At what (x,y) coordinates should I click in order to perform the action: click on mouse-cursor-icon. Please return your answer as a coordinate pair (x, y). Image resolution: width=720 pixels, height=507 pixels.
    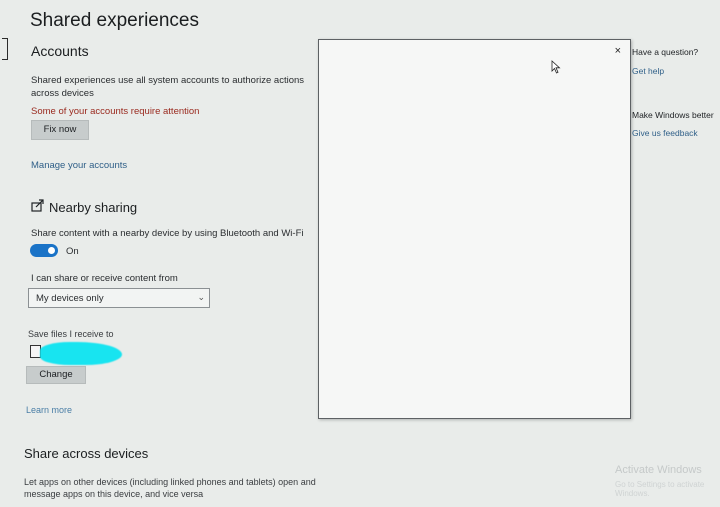
    Looking at the image, I should click on (556, 67).